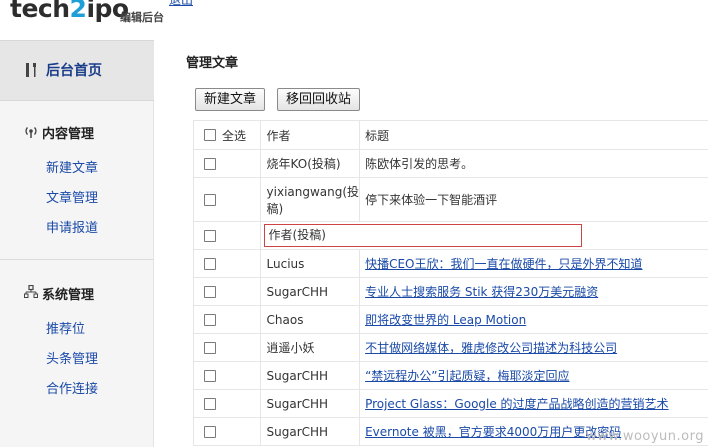  Describe the element at coordinates (503, 264) in the screenshot. I see `row-title-link: 快播CEO王欣：我们一直在做硬件，只是外界不知道` at that location.